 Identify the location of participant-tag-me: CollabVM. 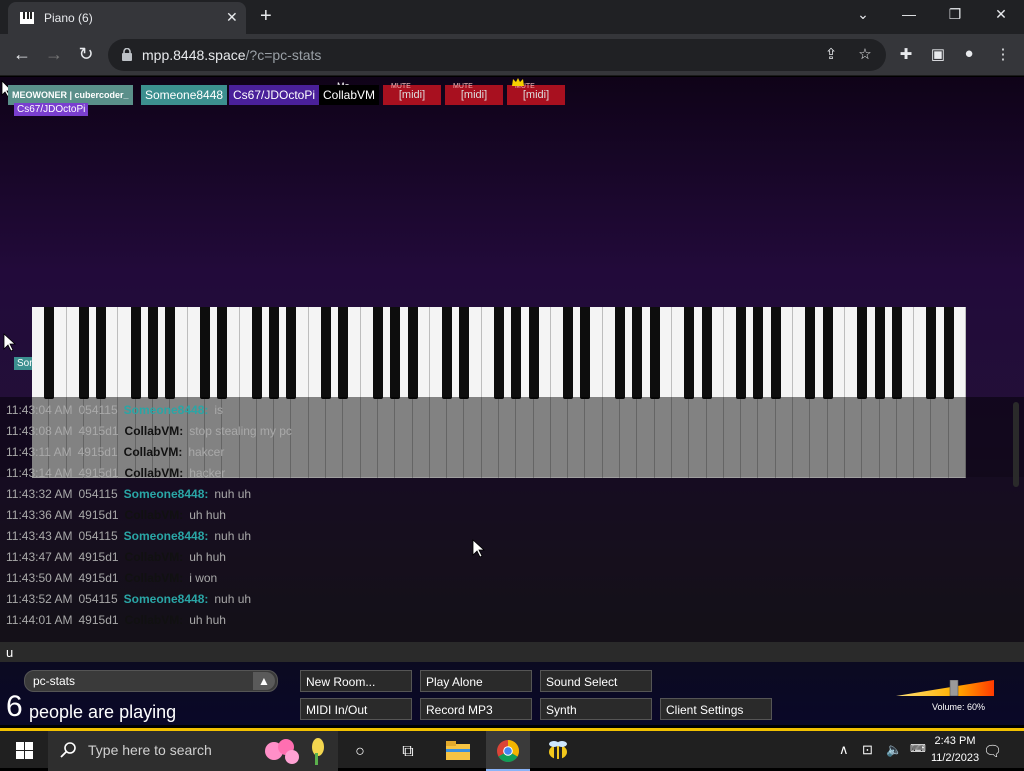
(349, 95).